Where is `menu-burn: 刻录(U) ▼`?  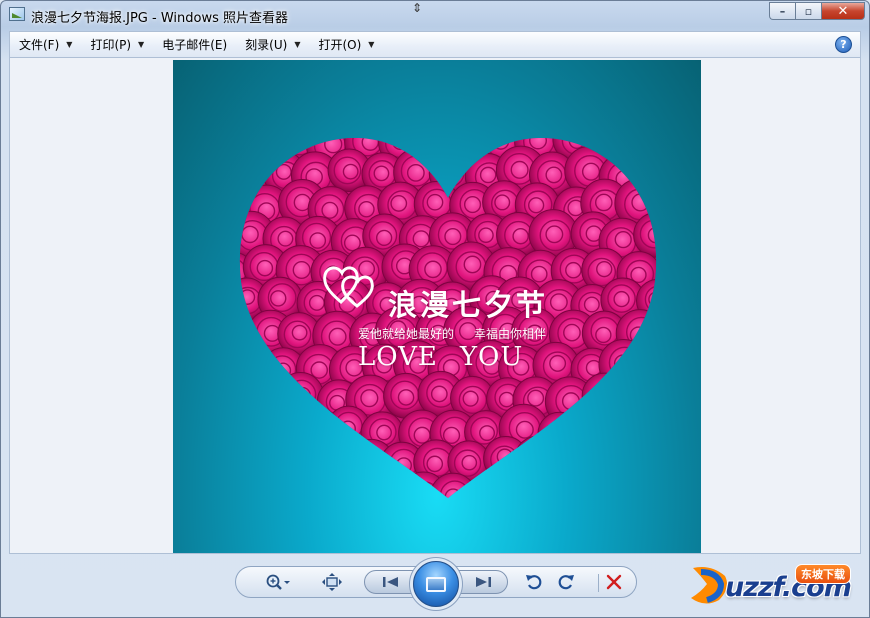 menu-burn: 刻录(U) ▼ is located at coordinates (272, 44).